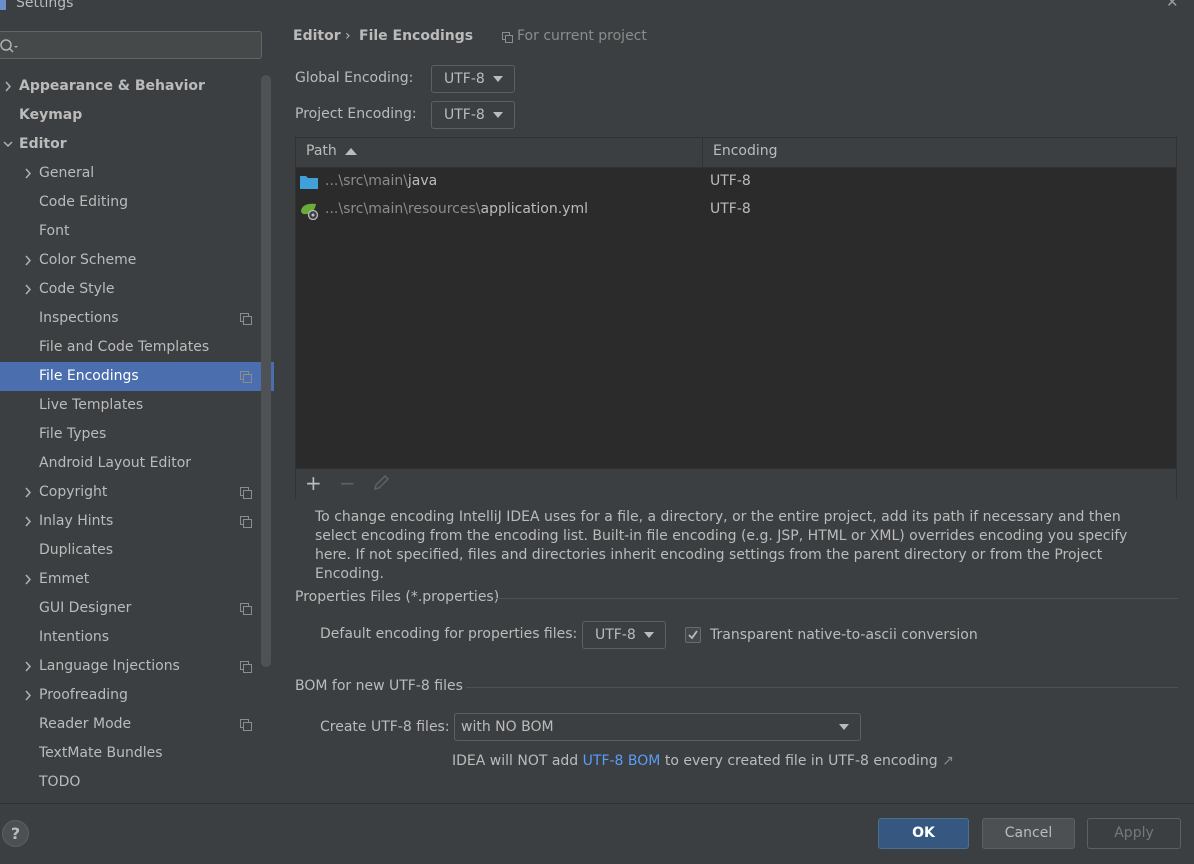 Image resolution: width=1194 pixels, height=864 pixels. Describe the element at coordinates (351, 151) in the screenshot. I see `sort-ascending-icon` at that location.